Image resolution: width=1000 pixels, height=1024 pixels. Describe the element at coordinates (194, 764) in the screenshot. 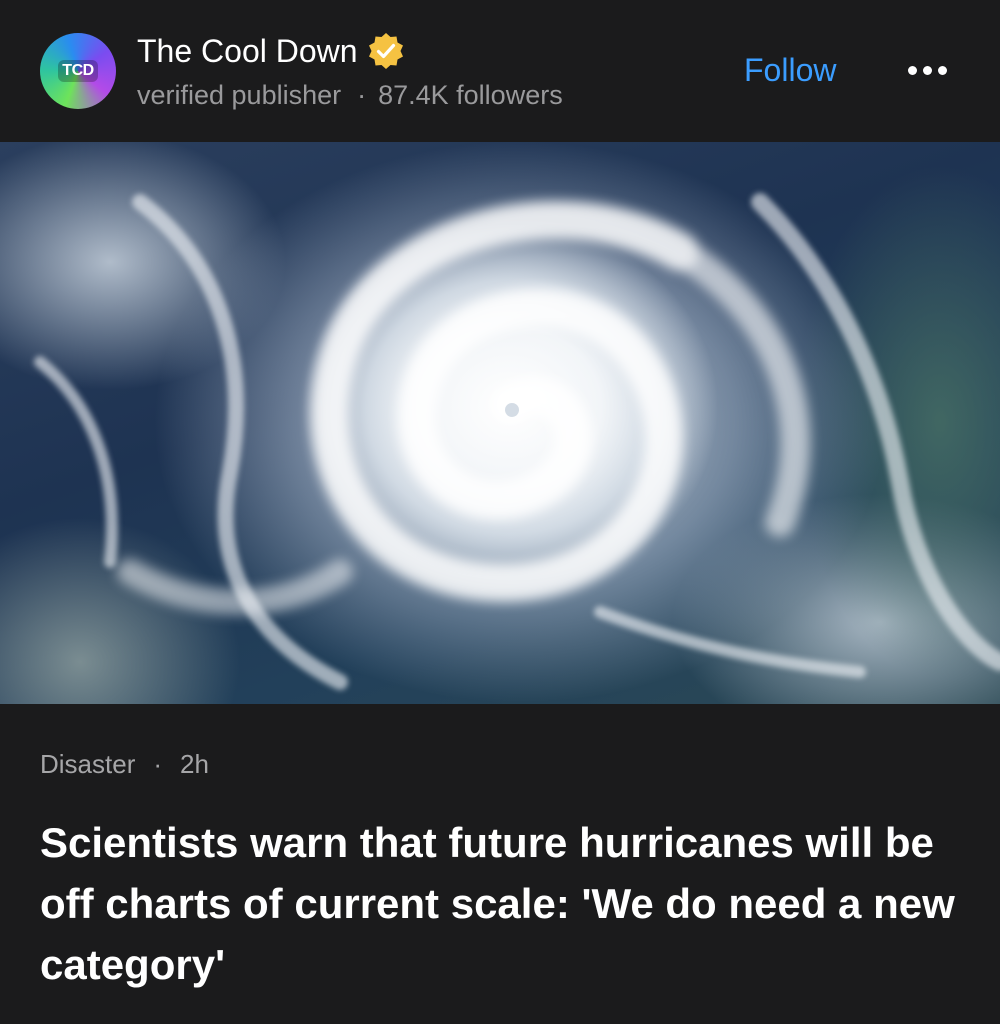

I see `article-age: 2h` at that location.